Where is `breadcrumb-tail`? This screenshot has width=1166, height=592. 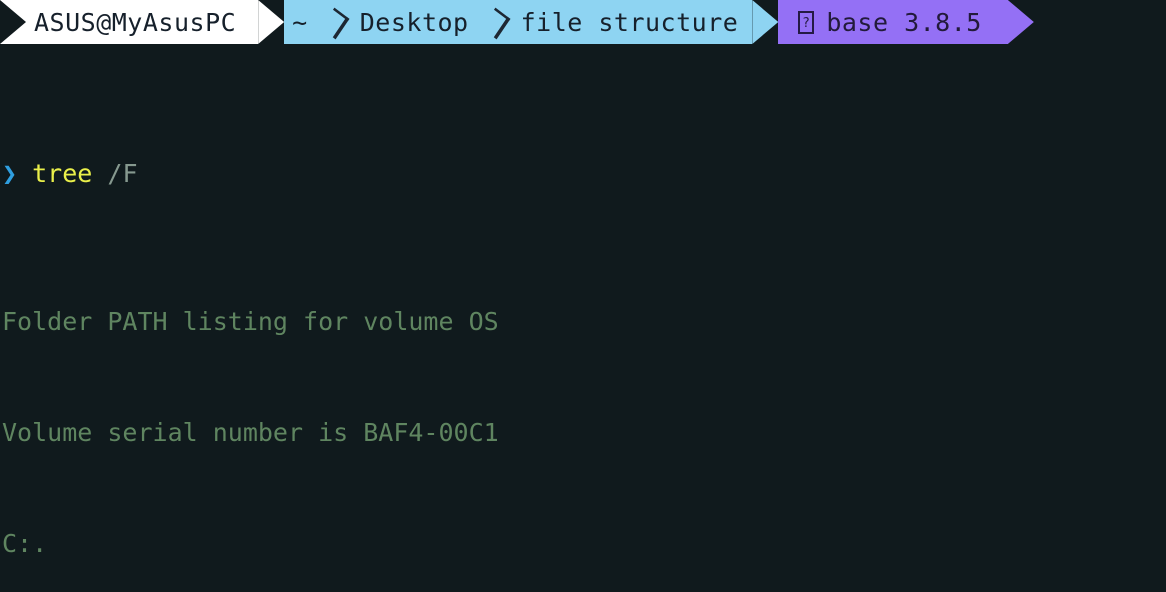 breadcrumb-tail is located at coordinates (1099, 22).